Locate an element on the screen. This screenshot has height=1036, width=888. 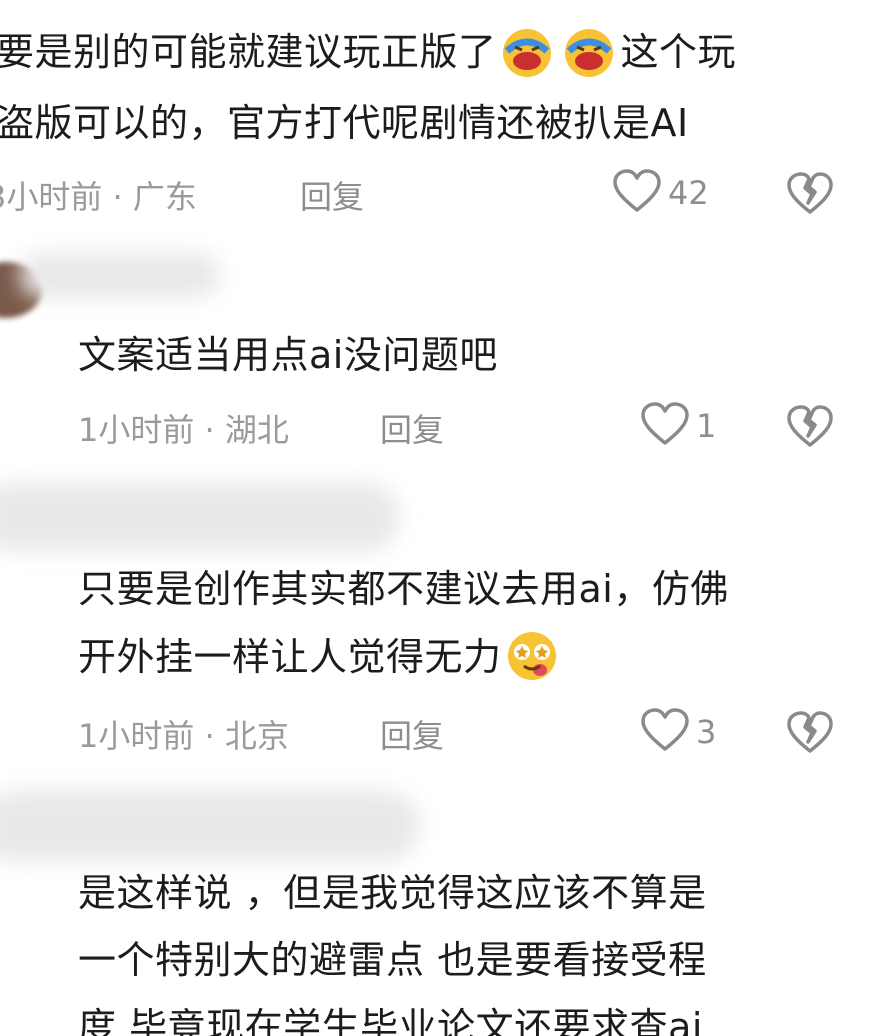
comment-4-line-1: 是这样说 ，但是我觉得这应该不算是 is located at coordinates (392, 893).